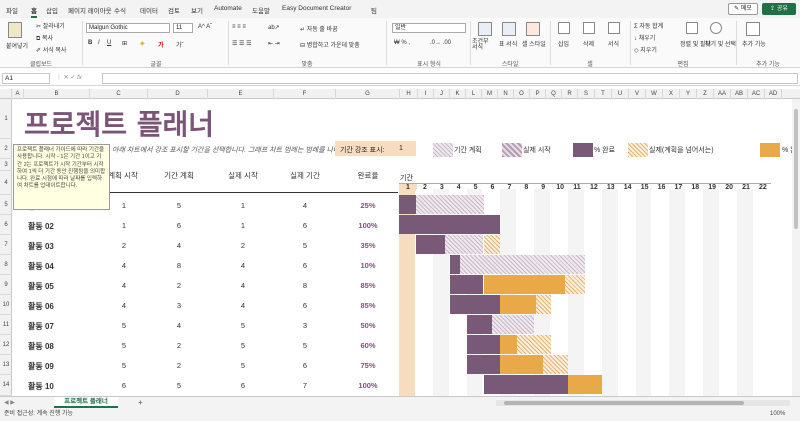  Describe the element at coordinates (34, 11) in the screenshot. I see `menu-item: 홈` at that location.